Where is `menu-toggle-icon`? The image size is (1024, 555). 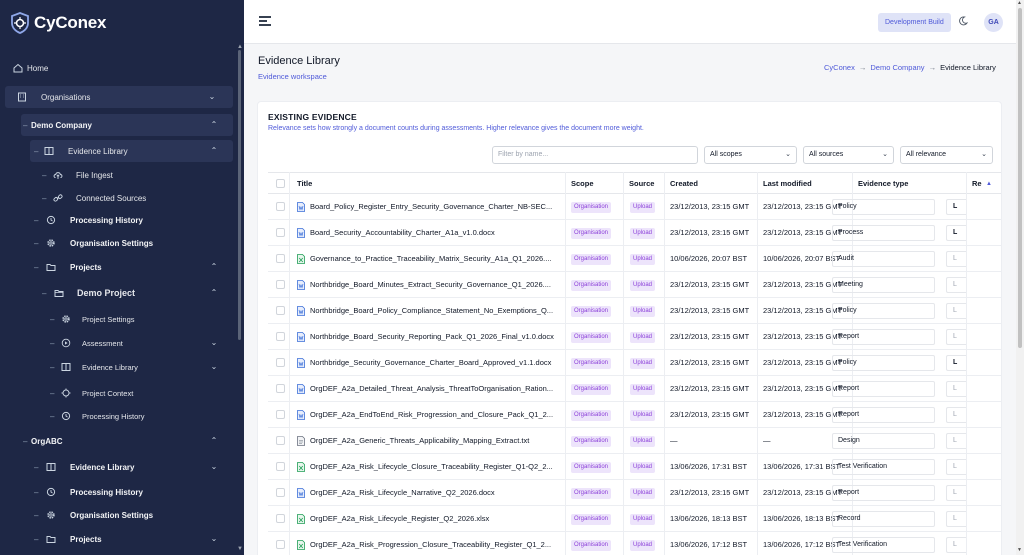 menu-toggle-icon is located at coordinates (265, 21).